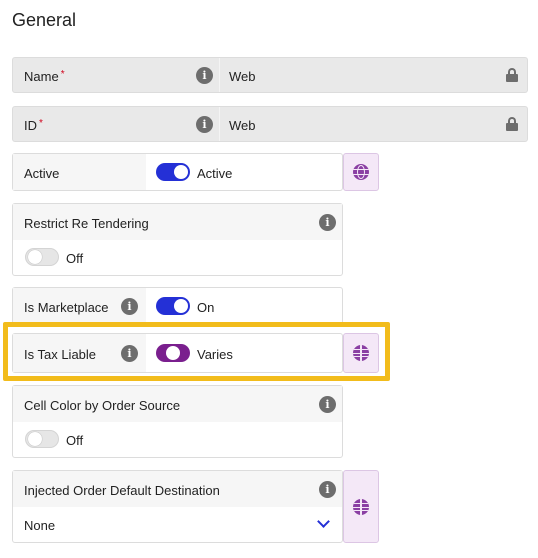 The image size is (538, 558). What do you see at coordinates (60, 354) in the screenshot?
I see `tax-label: Is Tax Liable` at bounding box center [60, 354].